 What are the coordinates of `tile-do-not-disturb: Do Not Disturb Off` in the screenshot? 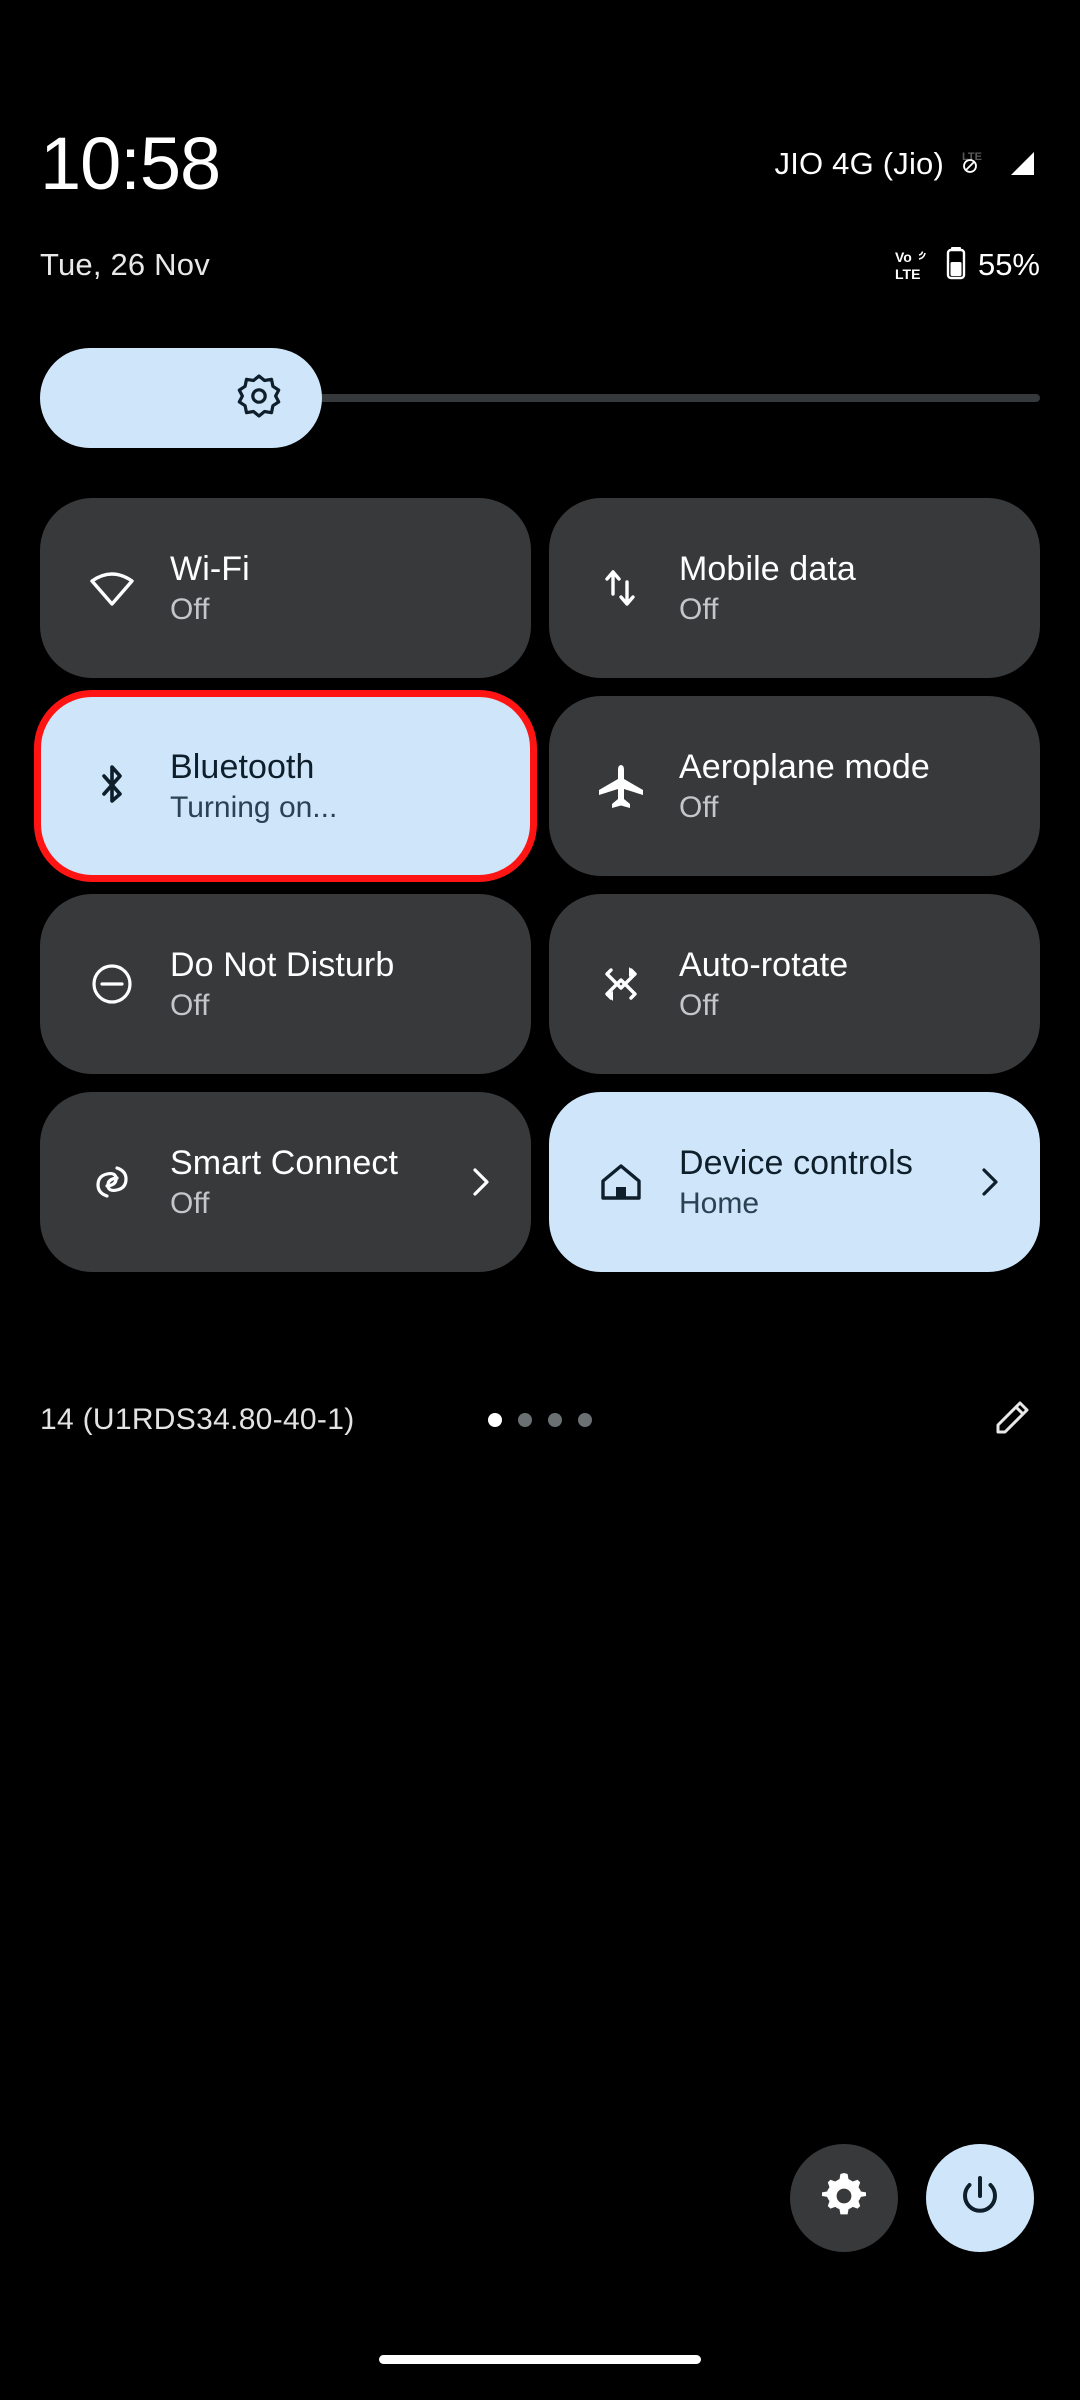 It's located at (285, 984).